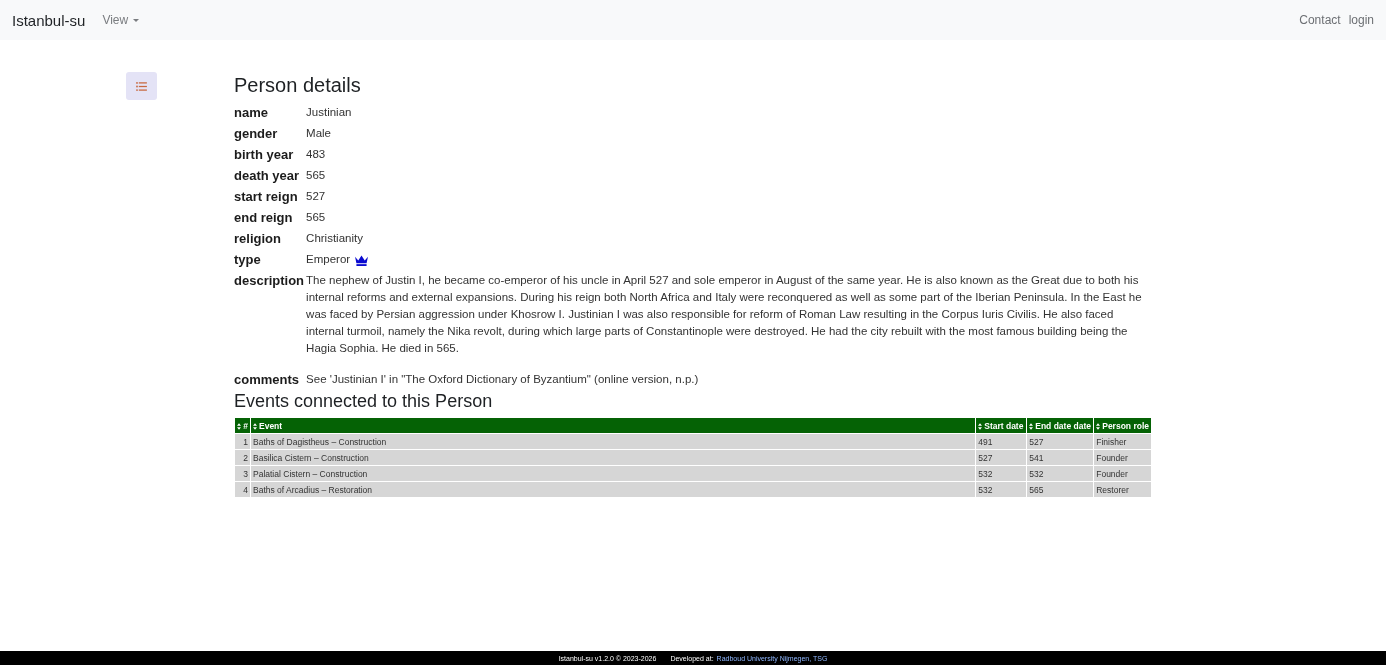 The width and height of the screenshot is (1386, 665). What do you see at coordinates (266, 197) in the screenshot?
I see `field-label: start reign` at bounding box center [266, 197].